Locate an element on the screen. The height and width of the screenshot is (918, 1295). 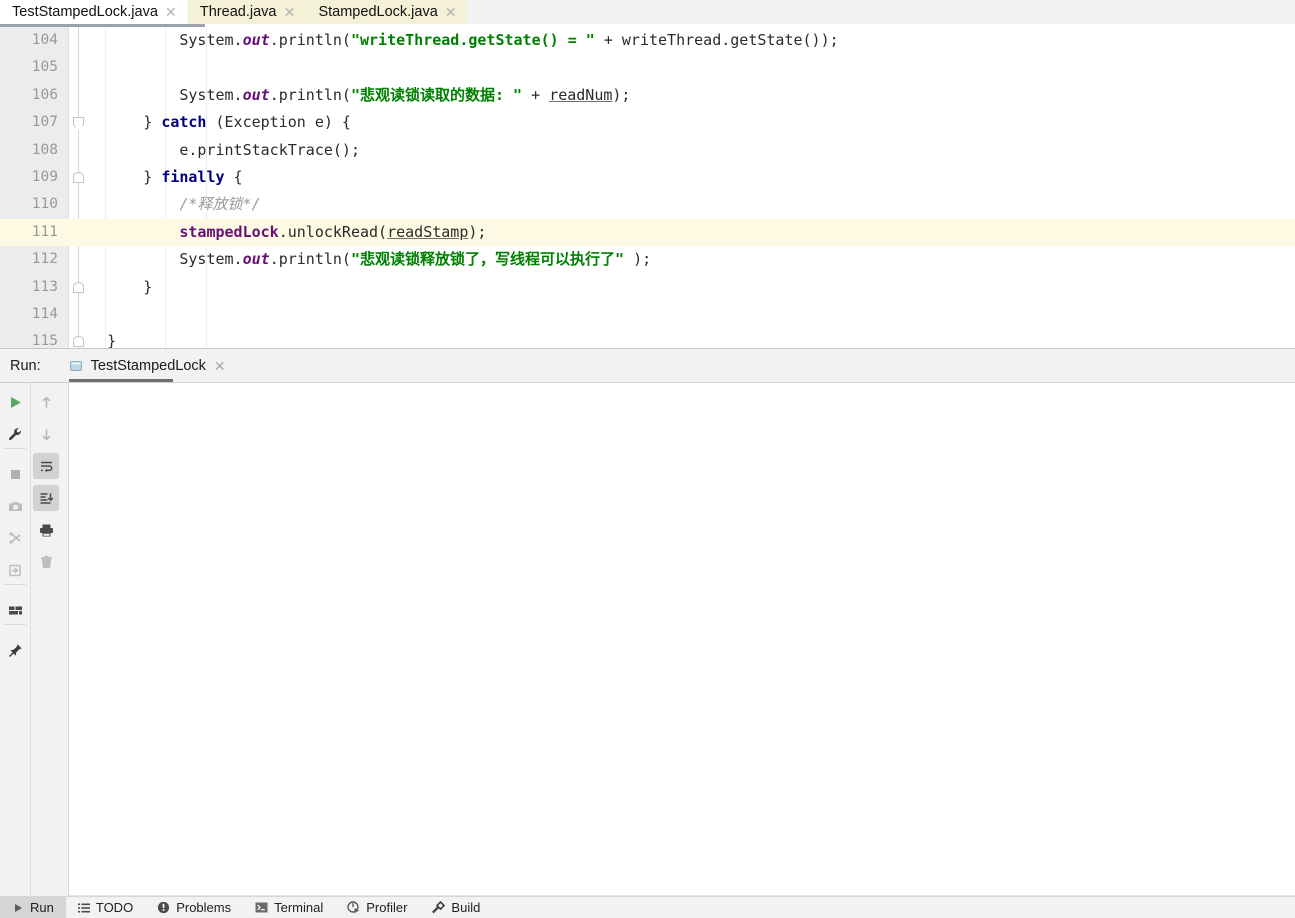
debug-button is located at coordinates (15, 538).